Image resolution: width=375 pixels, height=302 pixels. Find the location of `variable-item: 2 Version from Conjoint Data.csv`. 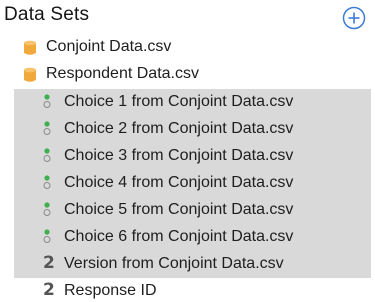

variable-item: 2 Version from Conjoint Data.csv is located at coordinates (192, 264).